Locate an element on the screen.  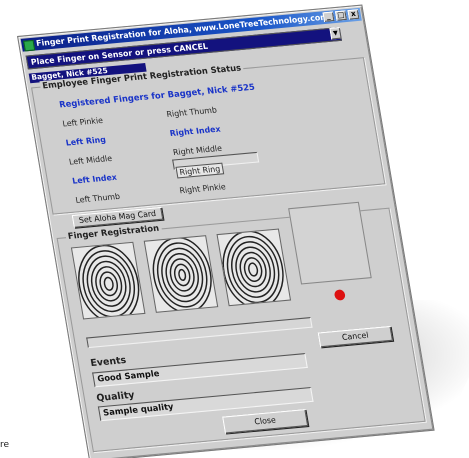
live-sensor-preview is located at coordinates (330, 243).